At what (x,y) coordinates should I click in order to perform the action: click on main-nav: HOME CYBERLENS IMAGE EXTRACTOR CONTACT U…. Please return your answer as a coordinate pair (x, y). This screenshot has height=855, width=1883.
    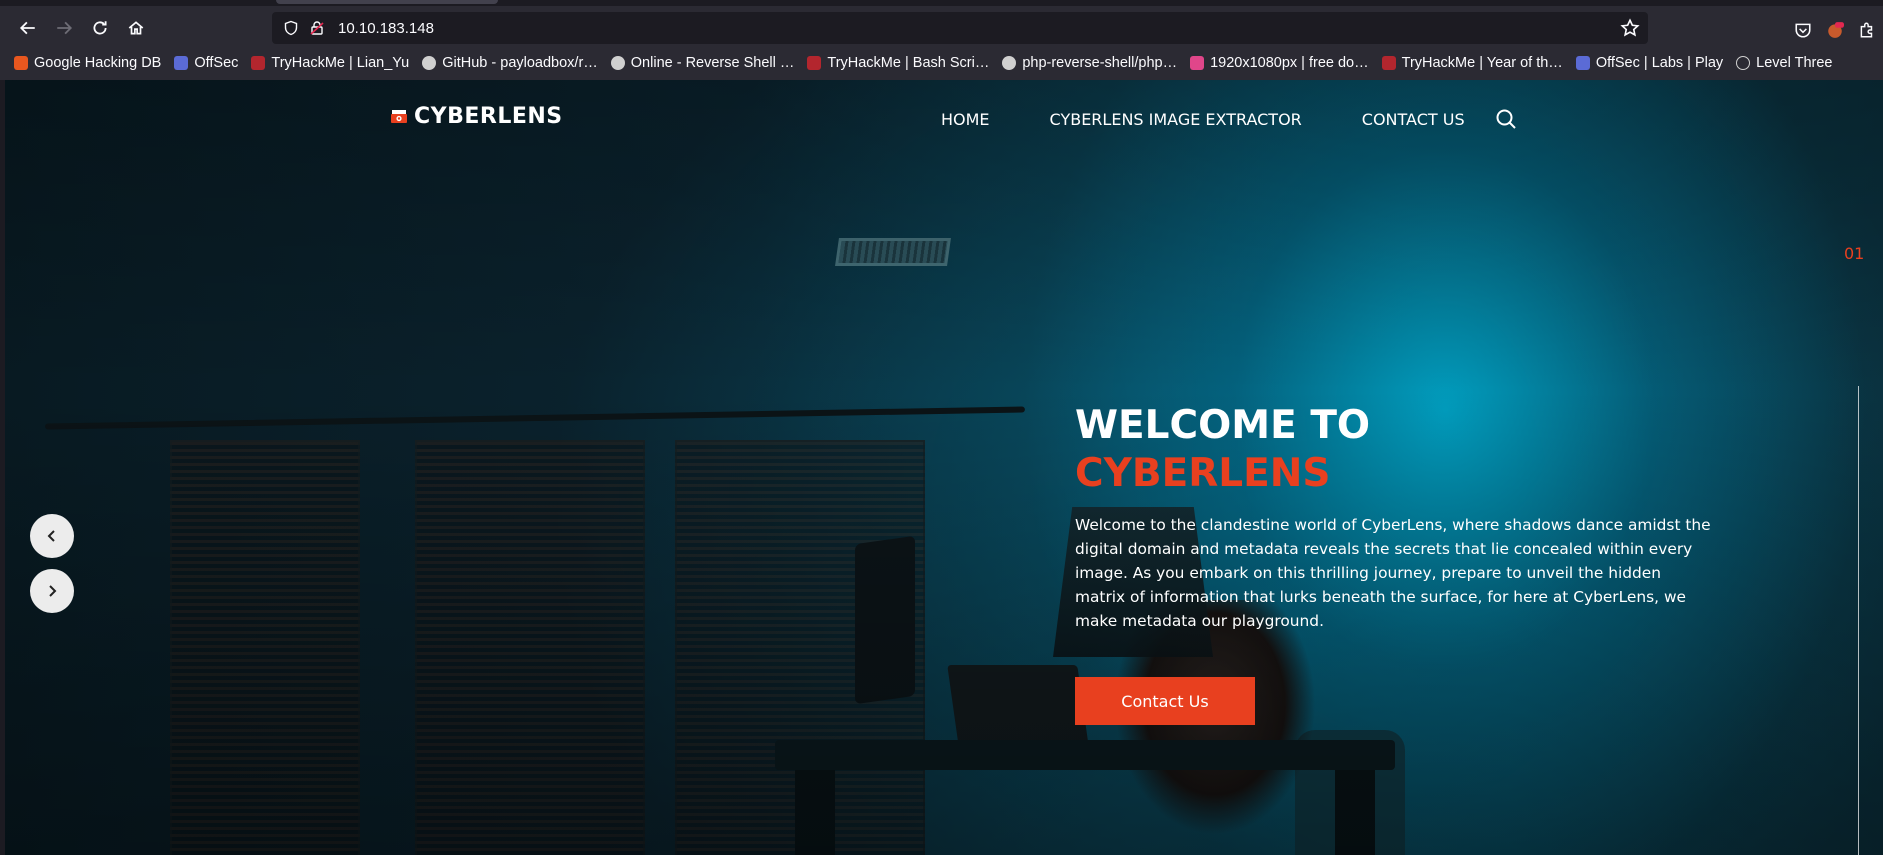
    Looking at the image, I should click on (1229, 119).